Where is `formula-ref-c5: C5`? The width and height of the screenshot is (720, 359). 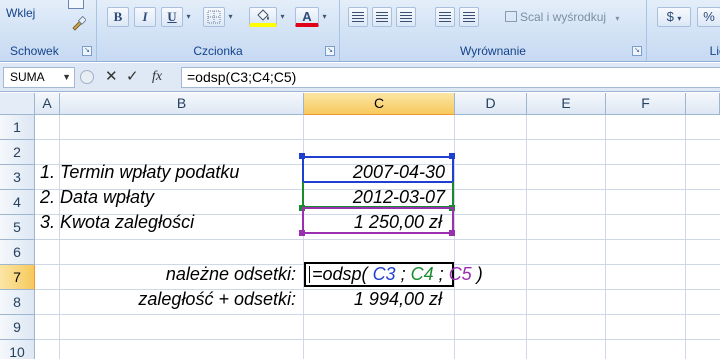 formula-ref-c5: C5 is located at coordinates (460, 274).